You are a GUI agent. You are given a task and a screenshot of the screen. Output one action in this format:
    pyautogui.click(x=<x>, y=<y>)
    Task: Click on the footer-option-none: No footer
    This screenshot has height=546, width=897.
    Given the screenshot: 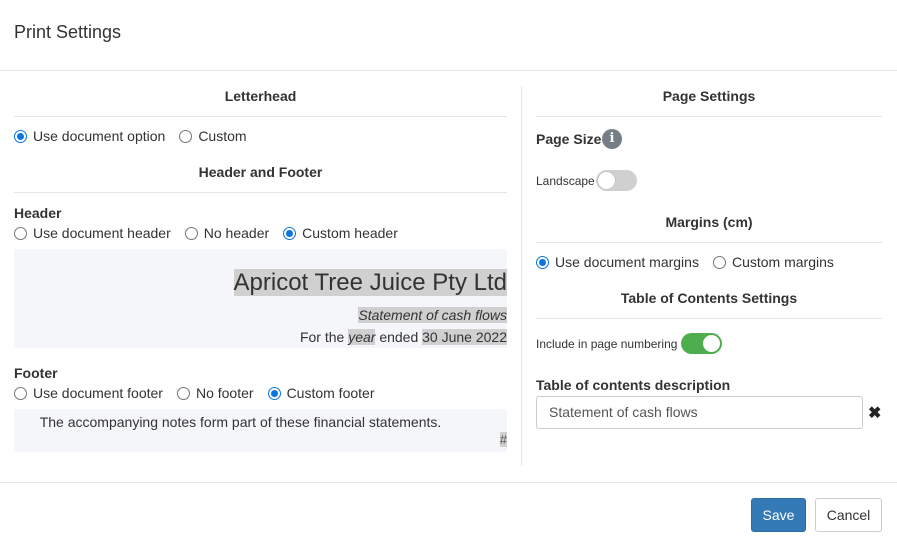 What is the action you would take?
    pyautogui.click(x=215, y=393)
    